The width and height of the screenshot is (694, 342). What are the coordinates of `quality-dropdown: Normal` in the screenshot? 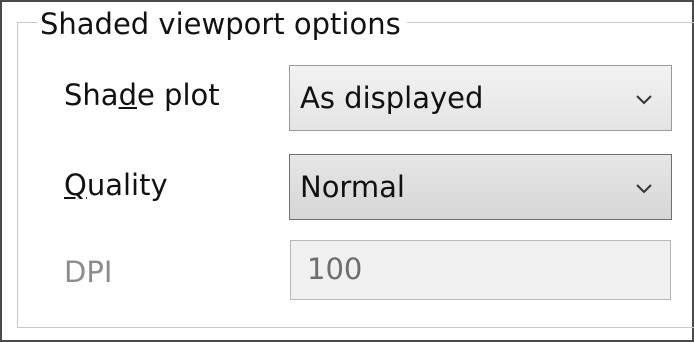 It's located at (480, 187).